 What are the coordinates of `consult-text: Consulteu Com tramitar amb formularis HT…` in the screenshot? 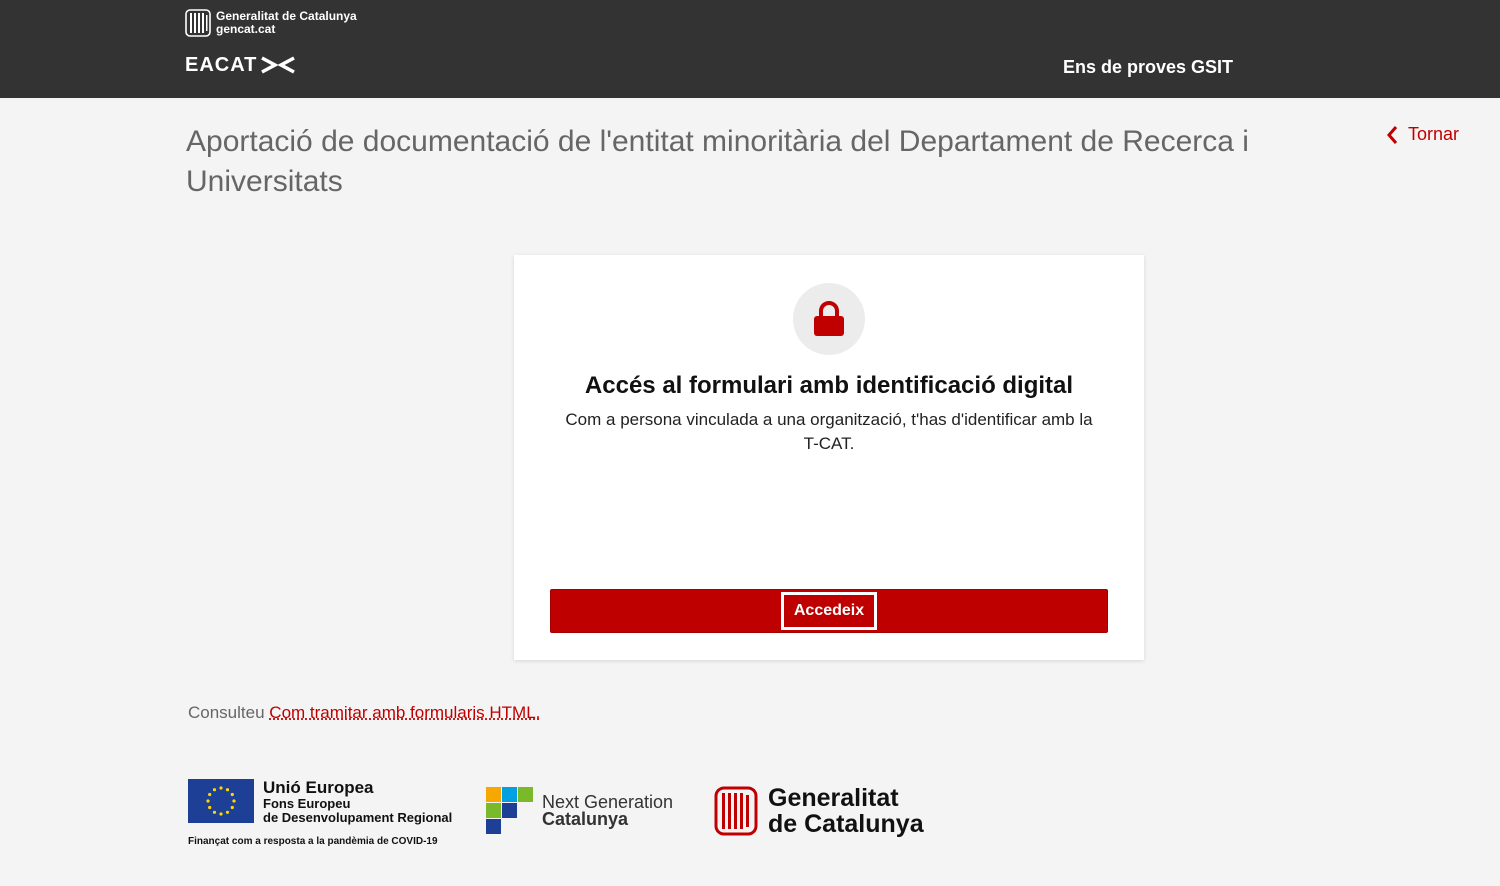 It's located at (364, 713).